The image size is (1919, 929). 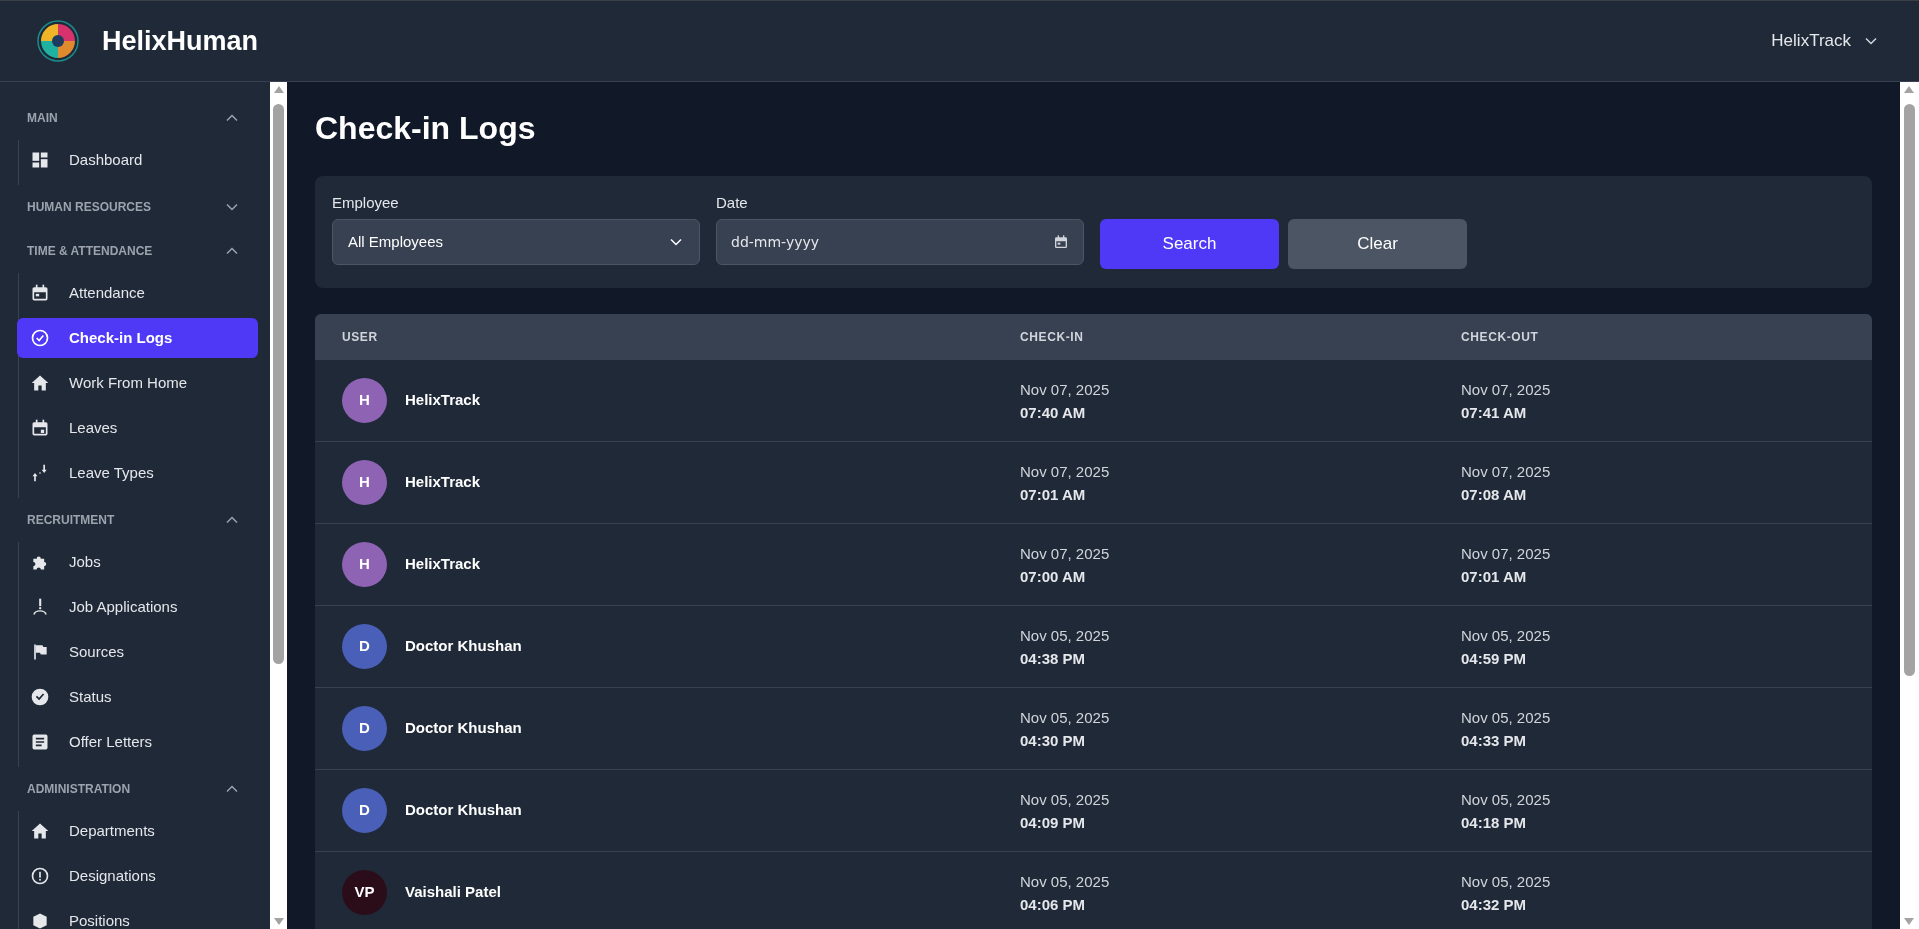 I want to click on employee-select: All Employees, so click(x=516, y=242).